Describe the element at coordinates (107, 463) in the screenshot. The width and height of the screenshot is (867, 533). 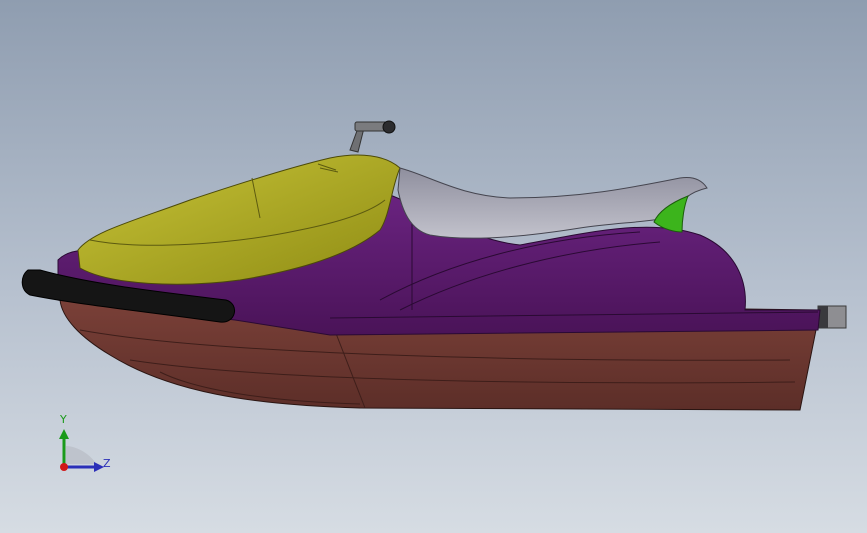
I see `z-axis-label: Z` at that location.